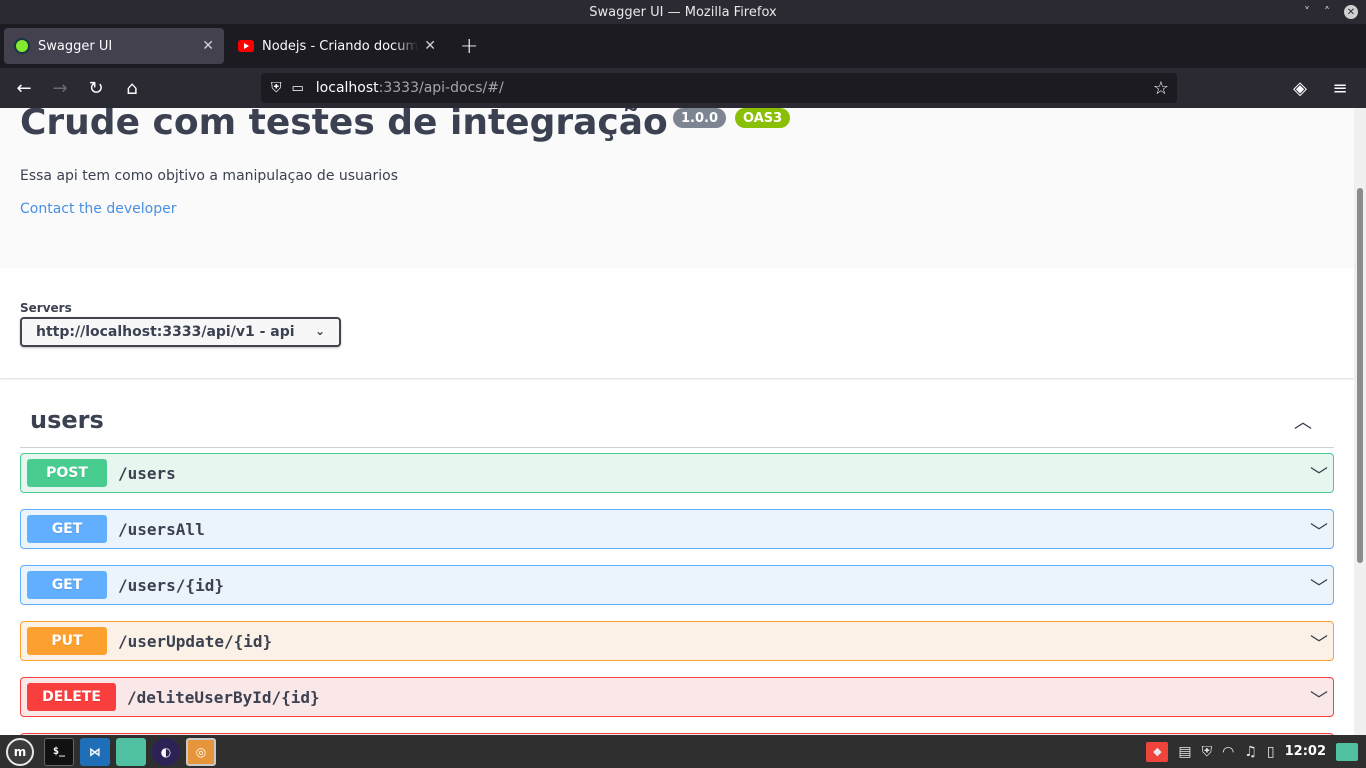 Image resolution: width=1366 pixels, height=768 pixels. I want to click on swagger-favicon-icon, so click(22, 46).